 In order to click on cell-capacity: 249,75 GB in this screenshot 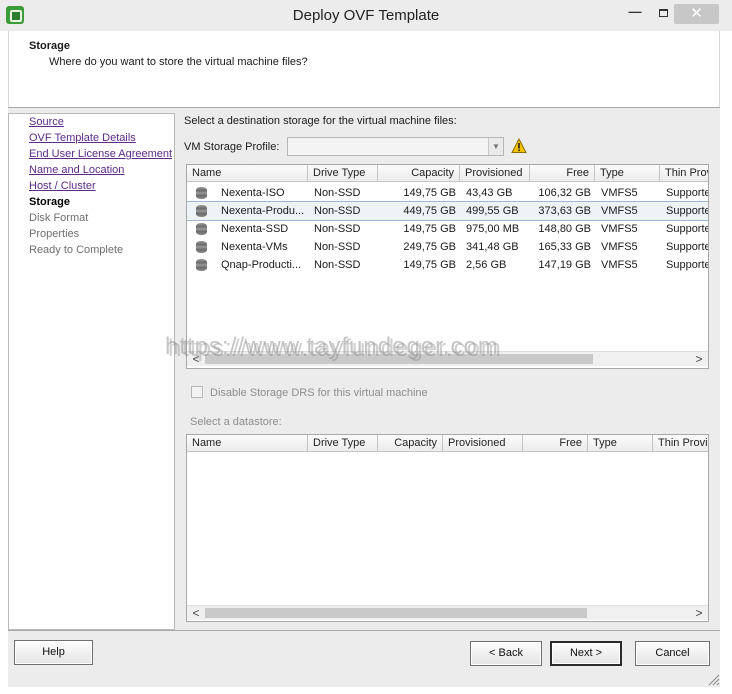, I will do `click(429, 247)`.